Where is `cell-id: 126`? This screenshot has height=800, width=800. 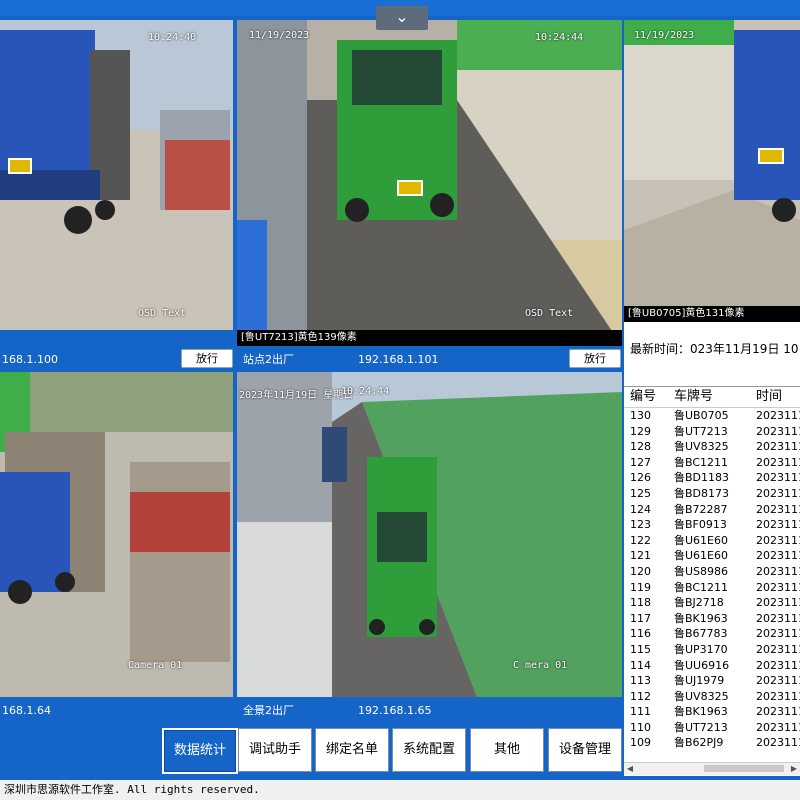 cell-id: 126 is located at coordinates (640, 478).